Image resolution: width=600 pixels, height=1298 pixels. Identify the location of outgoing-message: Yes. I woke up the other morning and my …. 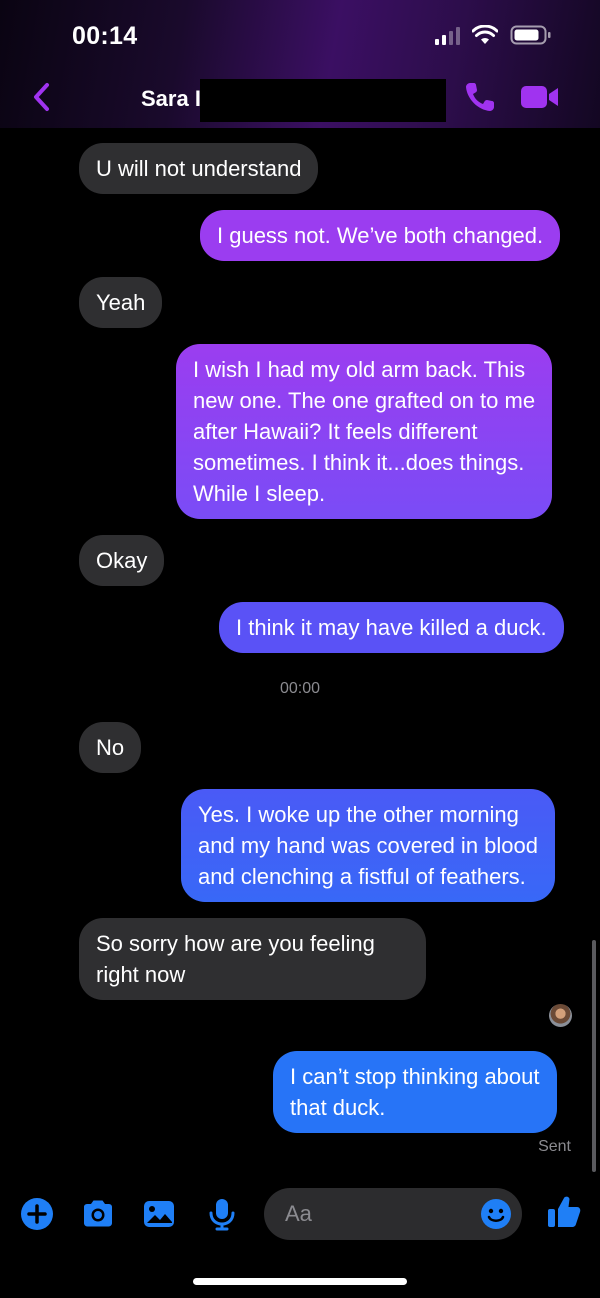
(368, 845).